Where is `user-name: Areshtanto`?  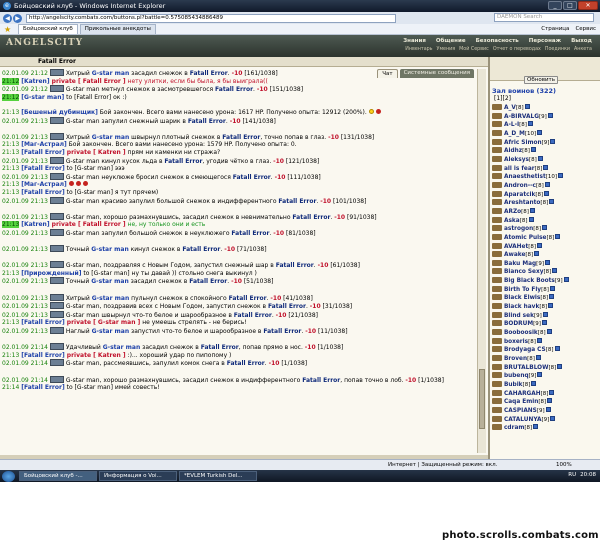
user-name: Areshtanto is located at coordinates (522, 203).